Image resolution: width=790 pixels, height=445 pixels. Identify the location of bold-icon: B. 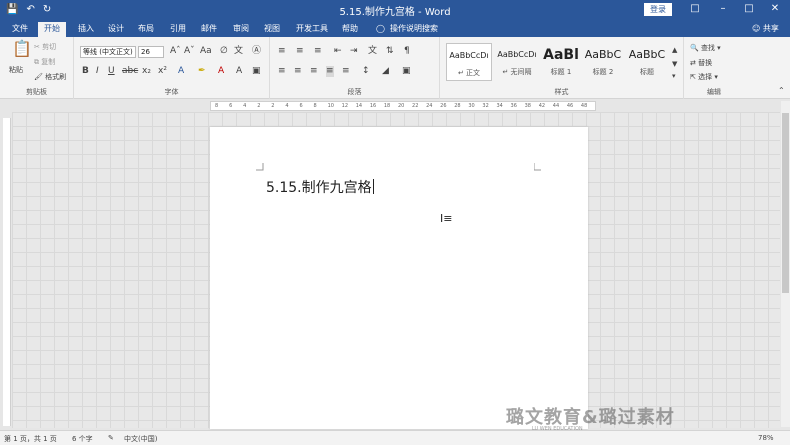
(85, 71).